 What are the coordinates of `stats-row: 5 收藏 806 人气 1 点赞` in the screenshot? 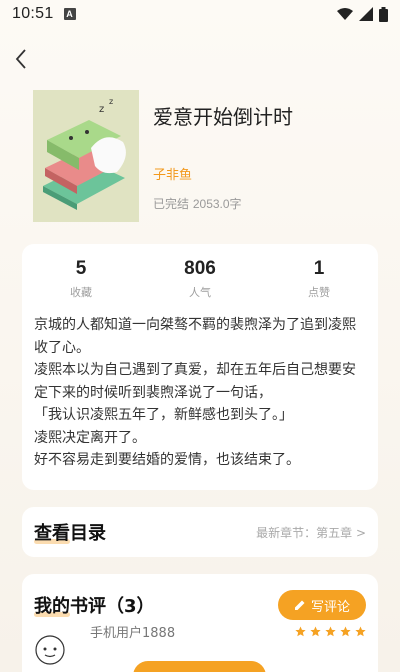 It's located at (200, 272).